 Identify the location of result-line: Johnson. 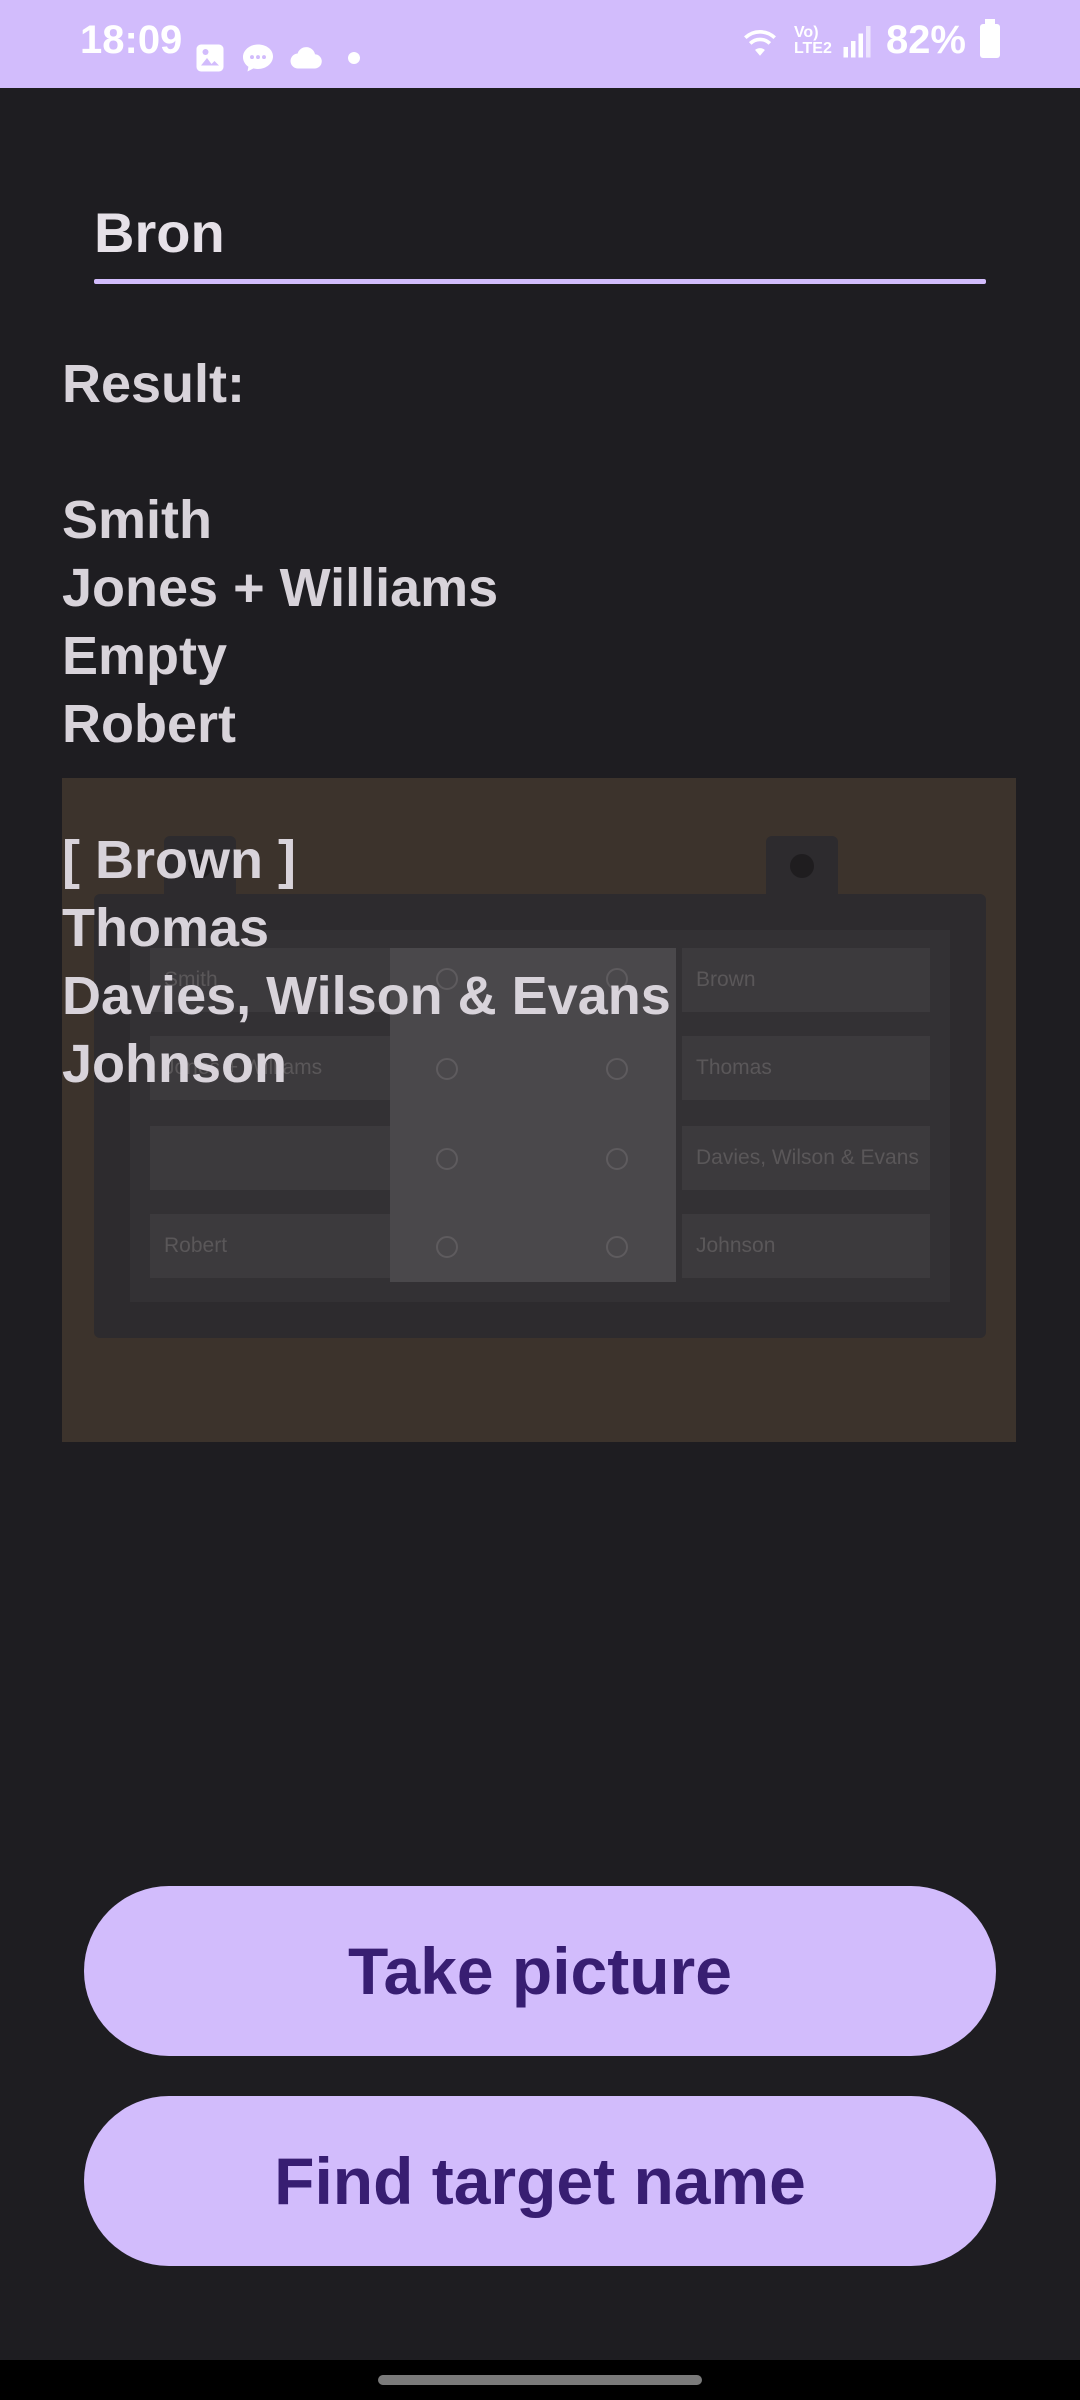
(174, 1064).